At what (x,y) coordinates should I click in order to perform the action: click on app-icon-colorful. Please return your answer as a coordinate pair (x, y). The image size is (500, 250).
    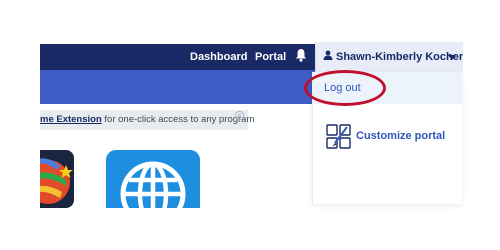
    Looking at the image, I should click on (57, 179).